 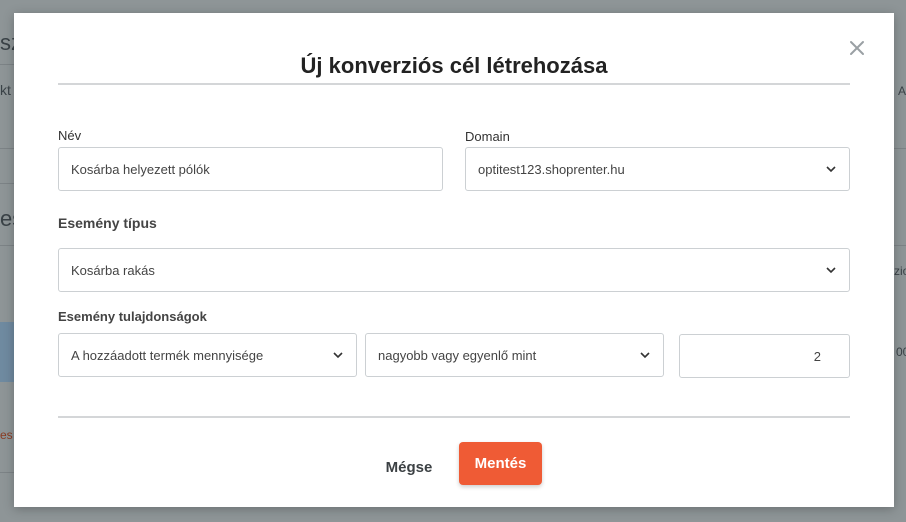 What do you see at coordinates (500, 463) in the screenshot?
I see `save-button: Mentés` at bounding box center [500, 463].